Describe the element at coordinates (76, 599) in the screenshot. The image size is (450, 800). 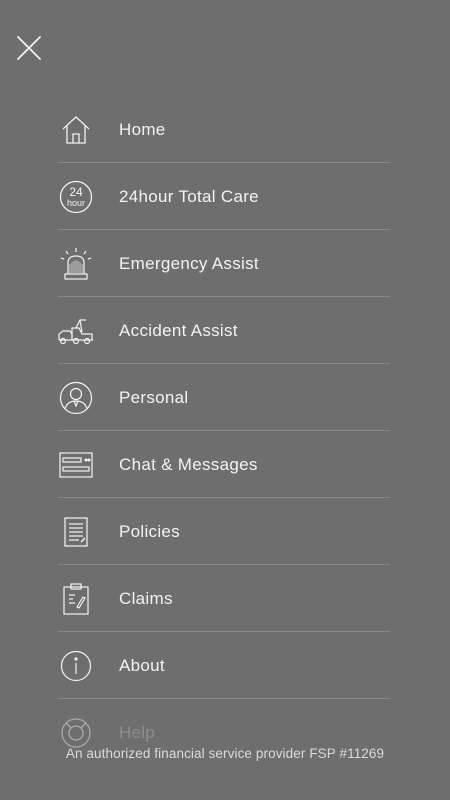
I see `clipboard-icon` at that location.